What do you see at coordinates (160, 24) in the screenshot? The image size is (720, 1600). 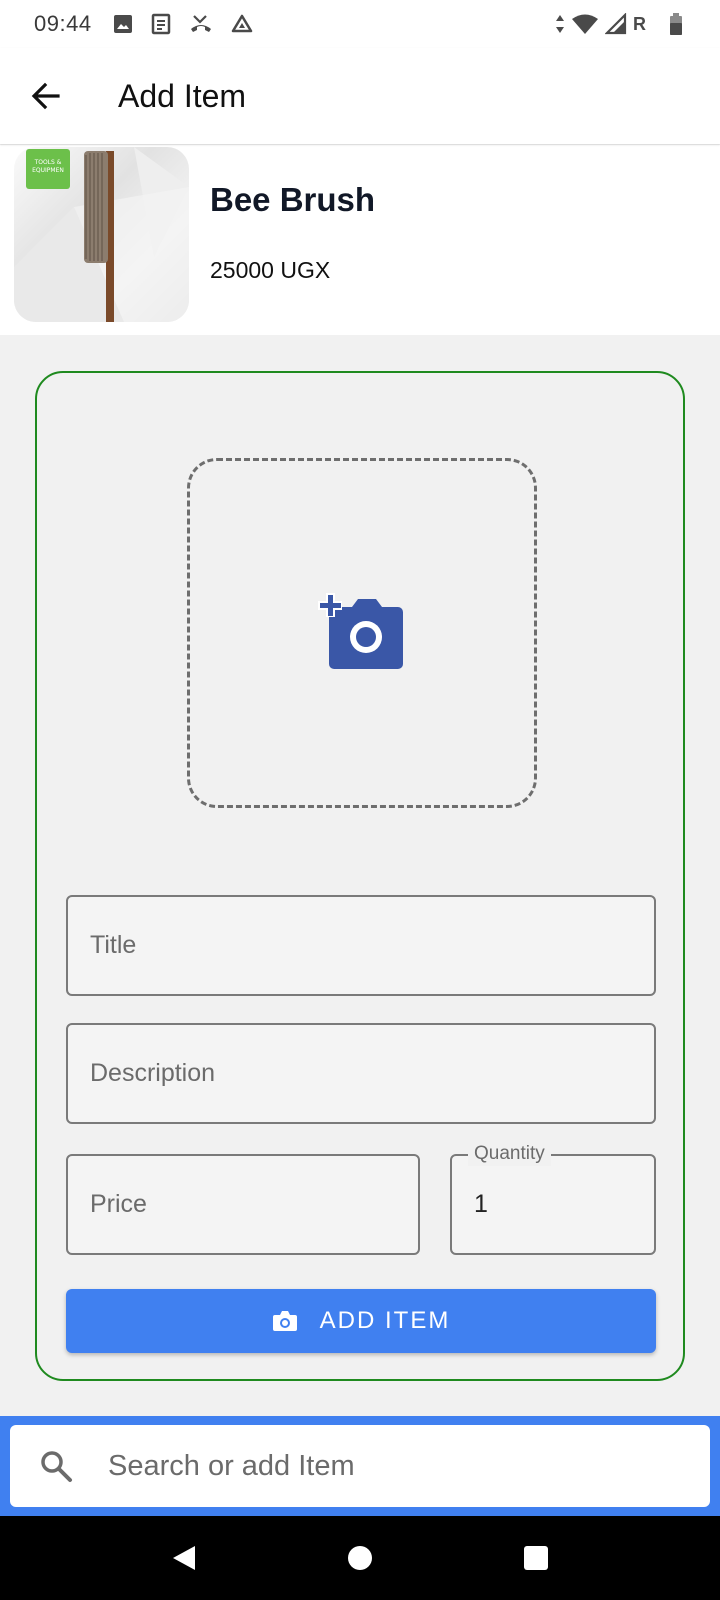 I see `news-icon` at bounding box center [160, 24].